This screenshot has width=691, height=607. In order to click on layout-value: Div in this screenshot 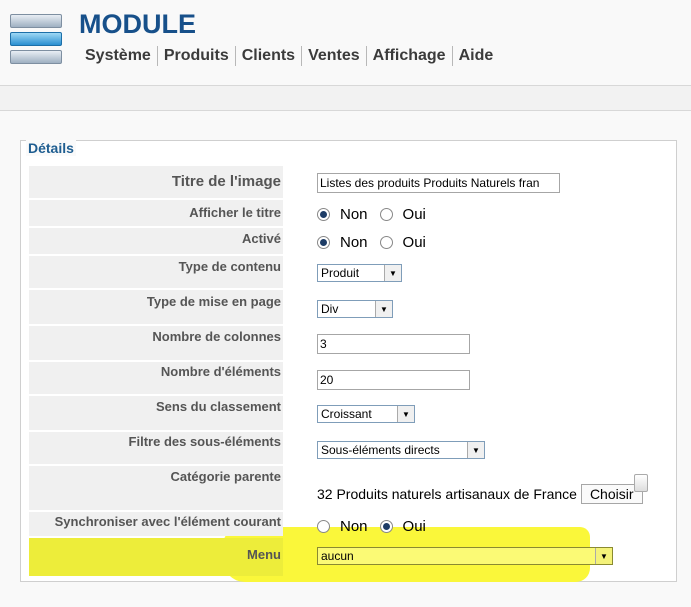, I will do `click(330, 309)`.